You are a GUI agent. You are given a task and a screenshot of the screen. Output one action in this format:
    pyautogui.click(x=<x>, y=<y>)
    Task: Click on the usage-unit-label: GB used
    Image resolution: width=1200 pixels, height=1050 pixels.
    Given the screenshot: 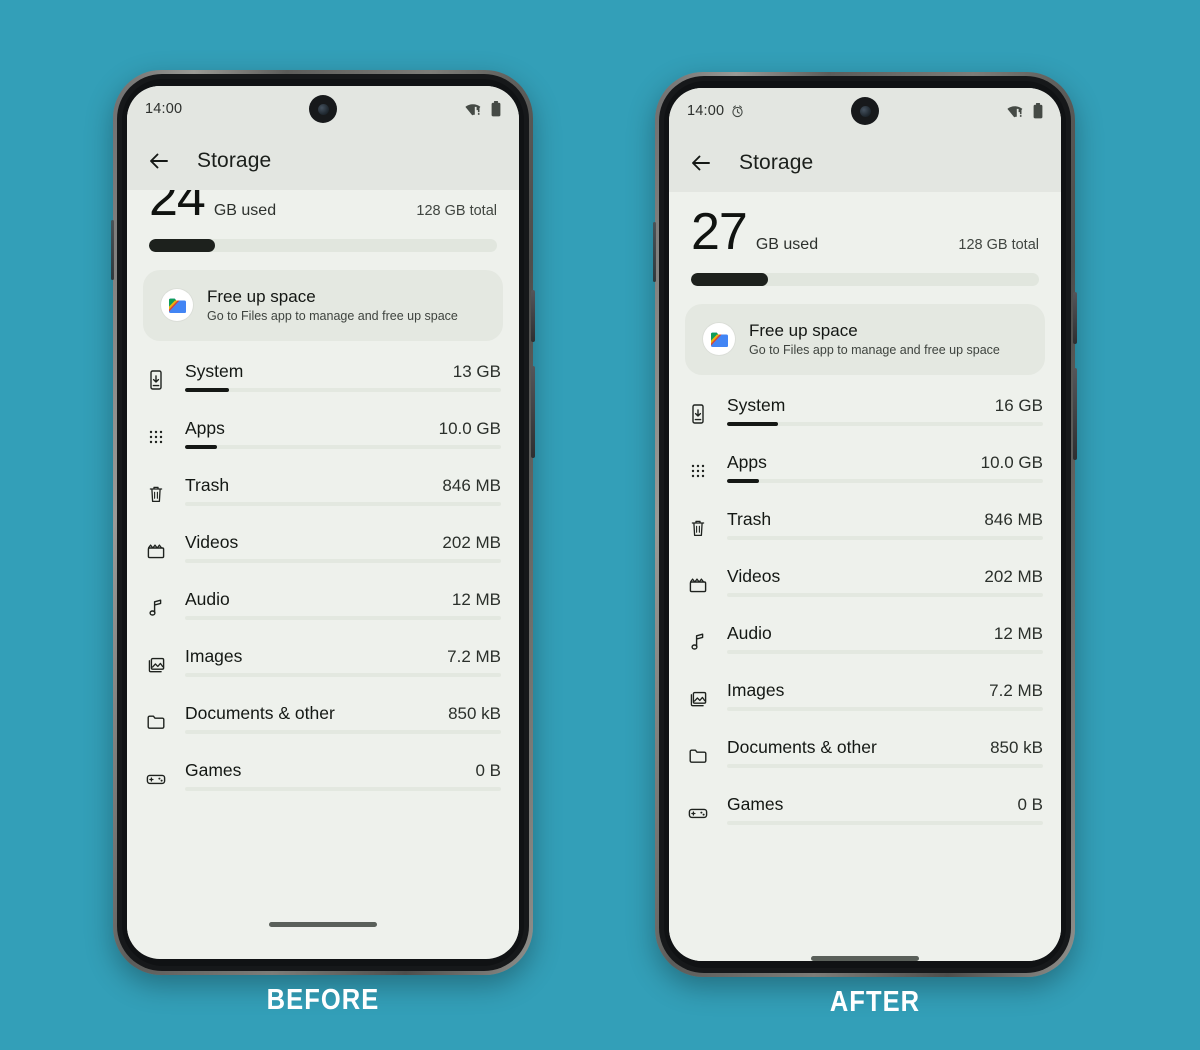 What is the action you would take?
    pyautogui.click(x=787, y=244)
    